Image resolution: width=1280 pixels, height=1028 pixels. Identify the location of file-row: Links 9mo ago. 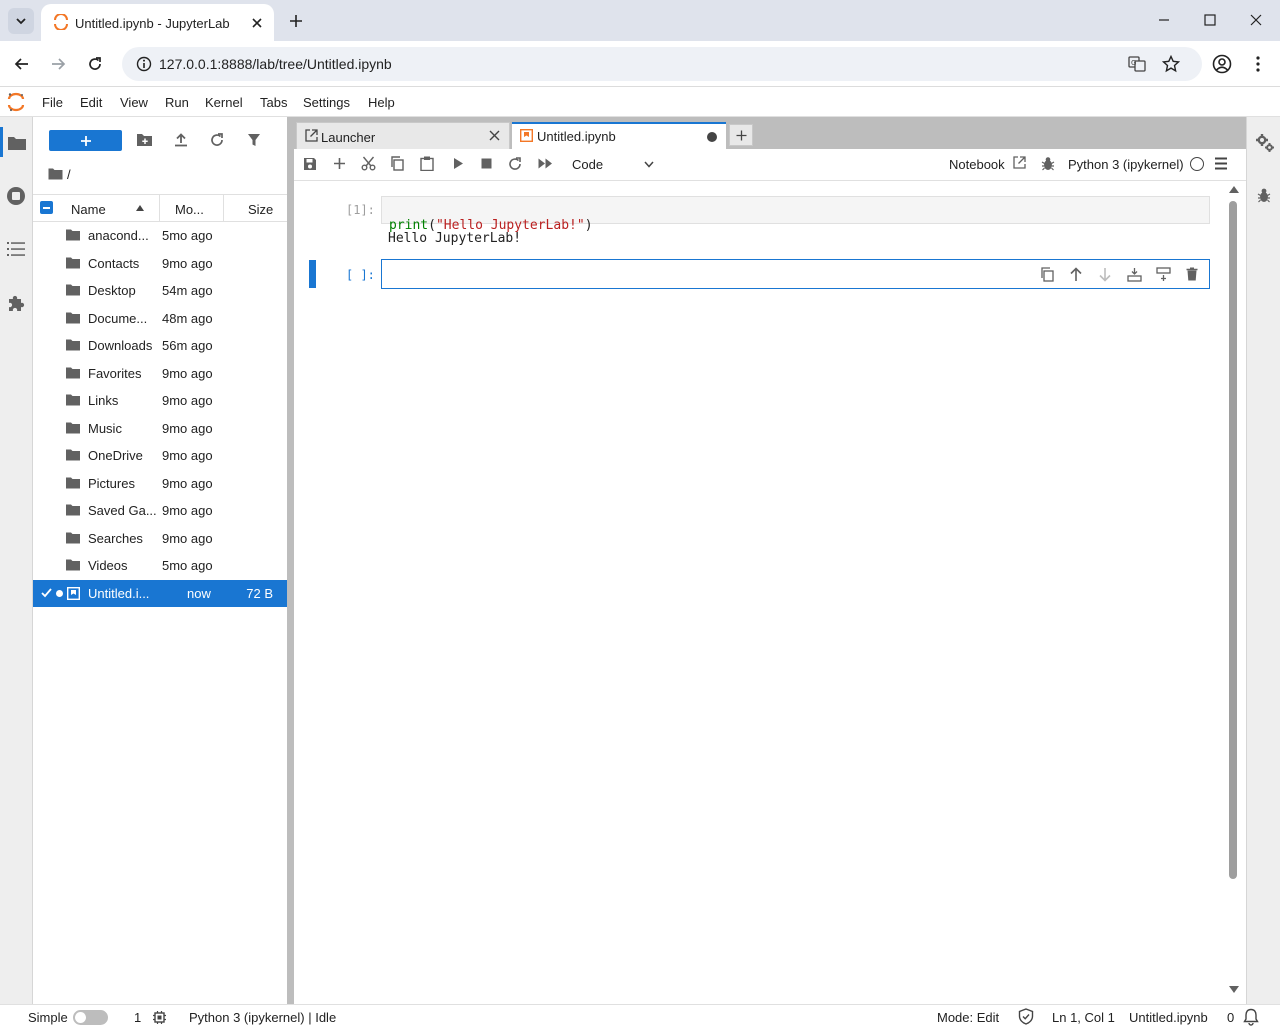
(160, 401).